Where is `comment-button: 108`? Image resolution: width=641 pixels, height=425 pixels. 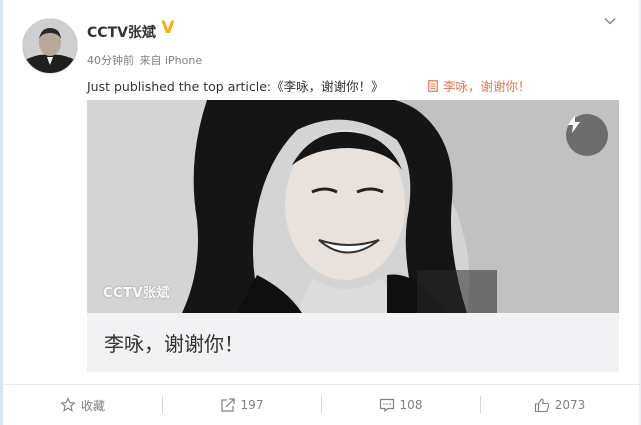
comment-button: 108 is located at coordinates (400, 405).